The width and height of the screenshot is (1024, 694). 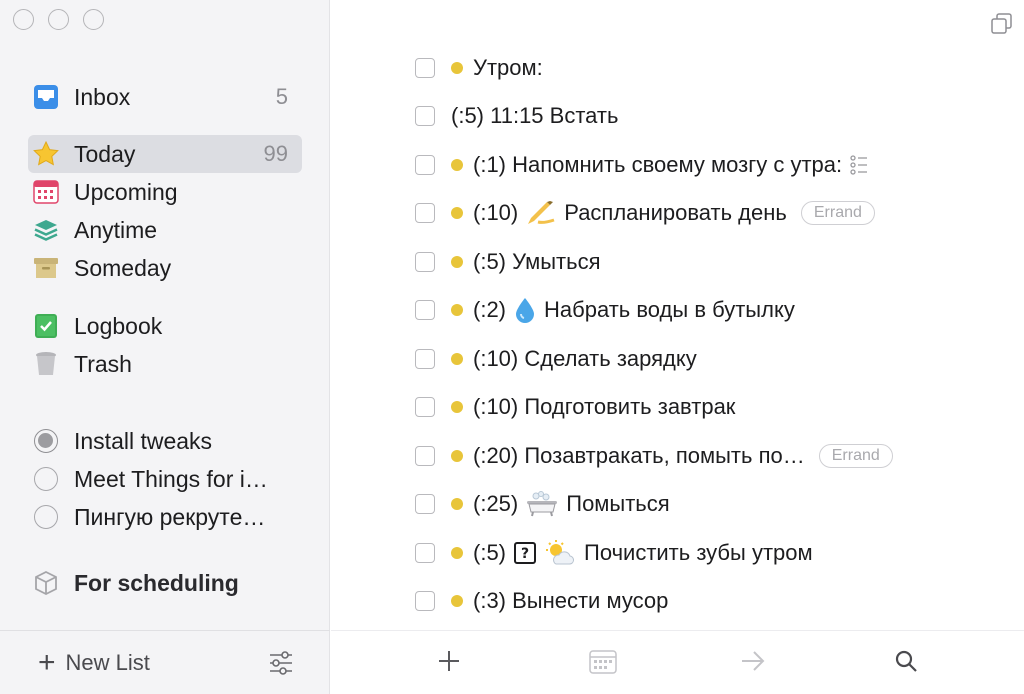 I want to click on question-box-icon: ?, so click(x=525, y=553).